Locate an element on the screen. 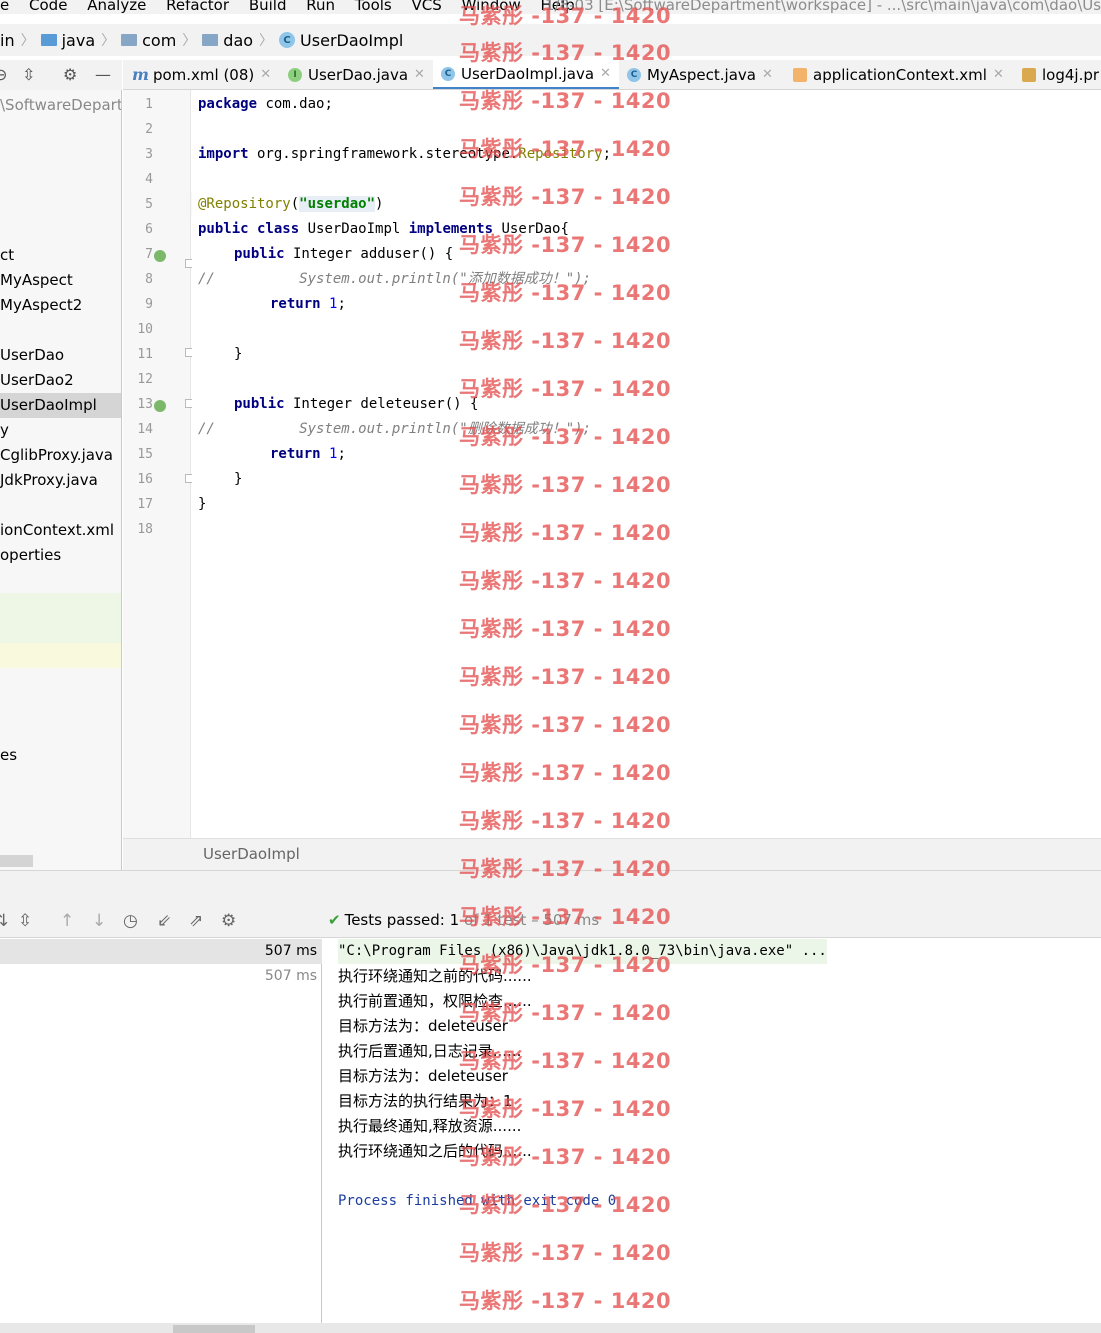 The width and height of the screenshot is (1101, 1333). interface-icon: I is located at coordinates (295, 75).